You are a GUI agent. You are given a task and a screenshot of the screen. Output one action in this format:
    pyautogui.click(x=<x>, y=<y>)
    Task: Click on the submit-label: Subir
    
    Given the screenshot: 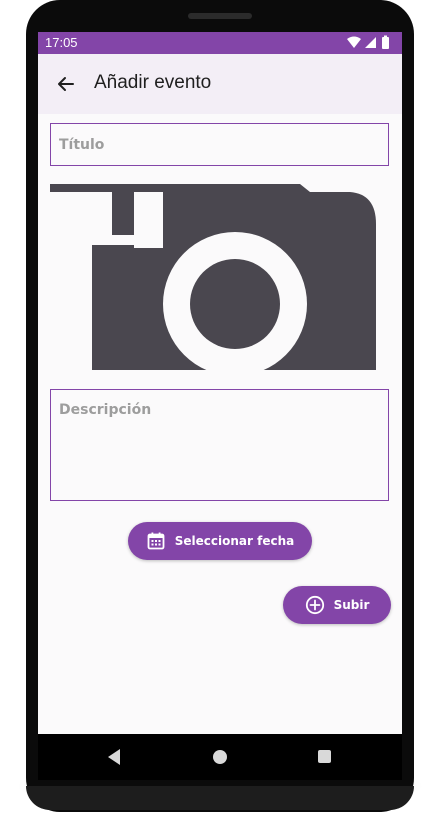 What is the action you would take?
    pyautogui.click(x=351, y=605)
    